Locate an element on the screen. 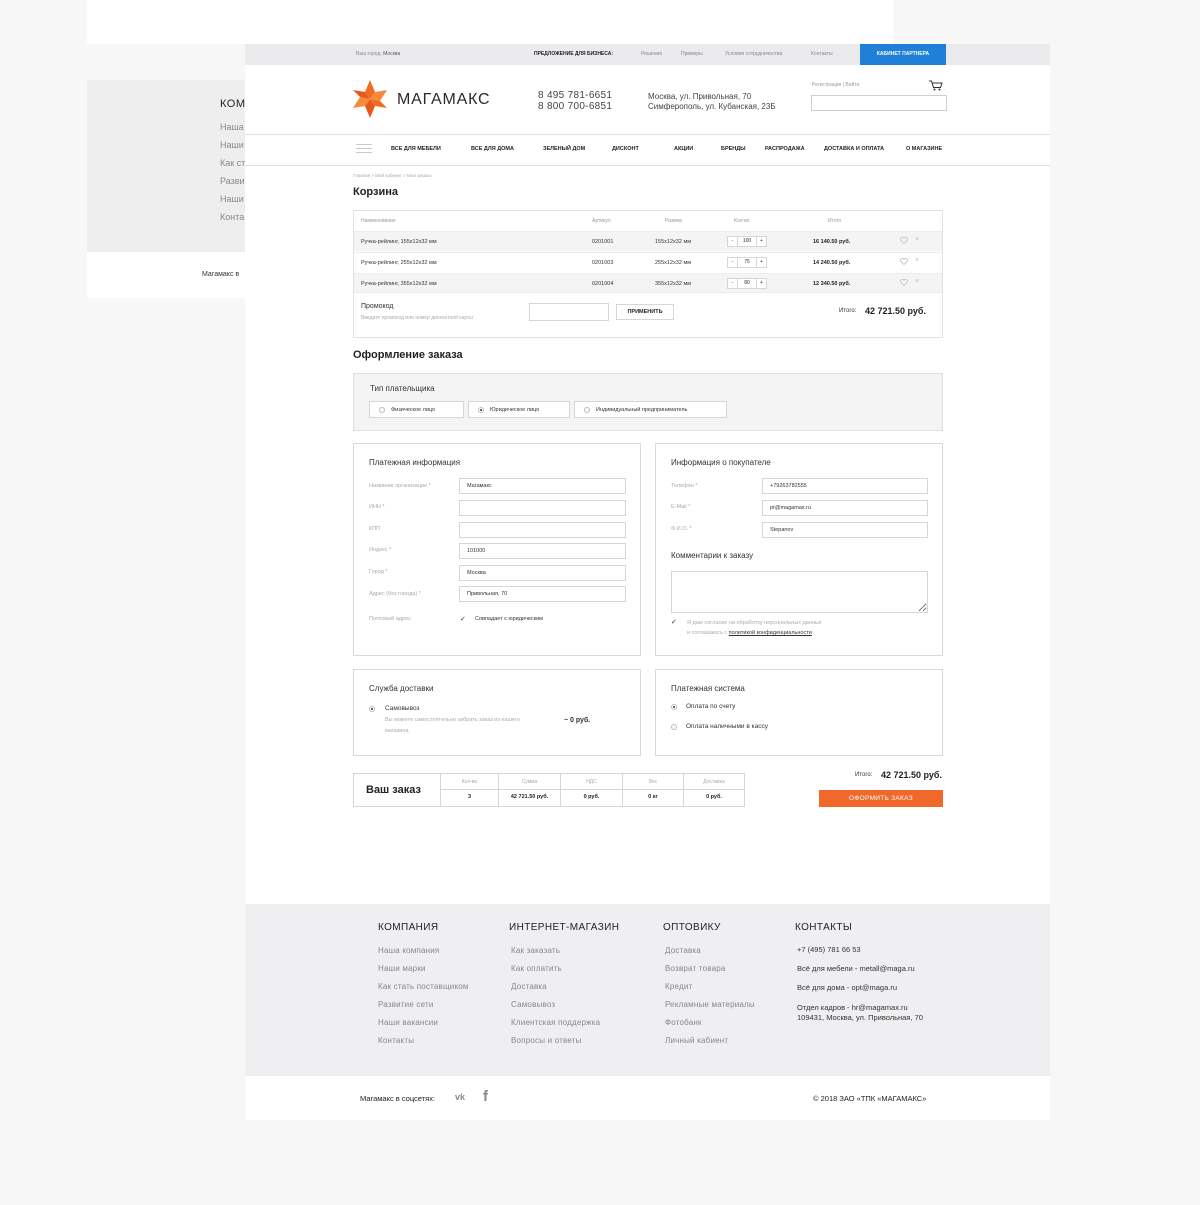 The width and height of the screenshot is (1200, 1205). consent-checkbox: ✓ is located at coordinates (674, 622).